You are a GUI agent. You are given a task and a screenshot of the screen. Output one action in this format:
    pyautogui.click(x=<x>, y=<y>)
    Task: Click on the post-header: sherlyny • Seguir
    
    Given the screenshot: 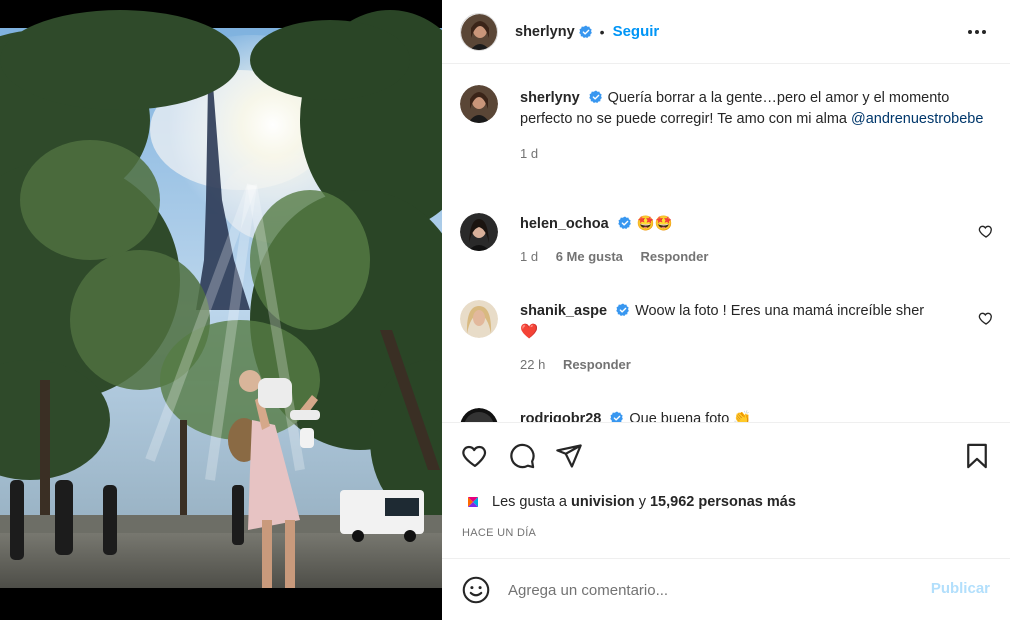 What is the action you would take?
    pyautogui.click(x=726, y=32)
    